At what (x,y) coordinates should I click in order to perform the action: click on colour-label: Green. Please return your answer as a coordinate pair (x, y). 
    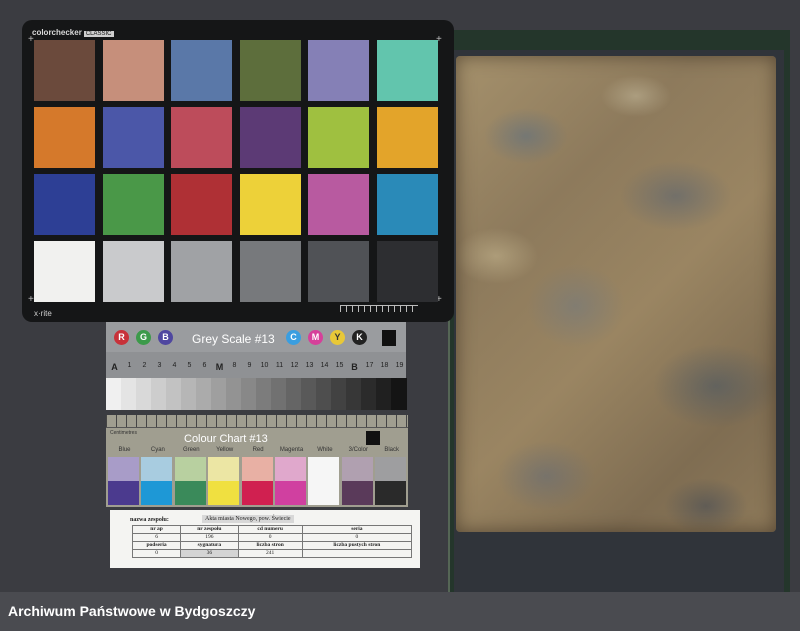
    Looking at the image, I should click on (191, 450).